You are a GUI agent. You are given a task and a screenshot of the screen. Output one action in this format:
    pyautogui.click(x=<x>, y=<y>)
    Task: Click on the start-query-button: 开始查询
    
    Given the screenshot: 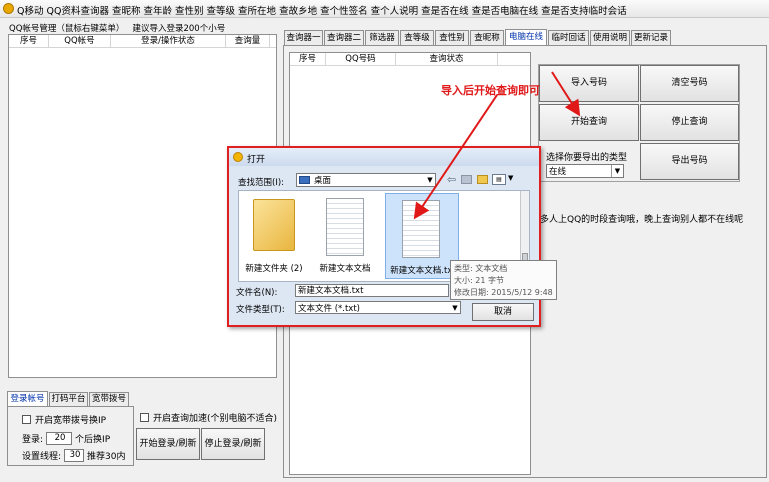 What is the action you would take?
    pyautogui.click(x=589, y=122)
    